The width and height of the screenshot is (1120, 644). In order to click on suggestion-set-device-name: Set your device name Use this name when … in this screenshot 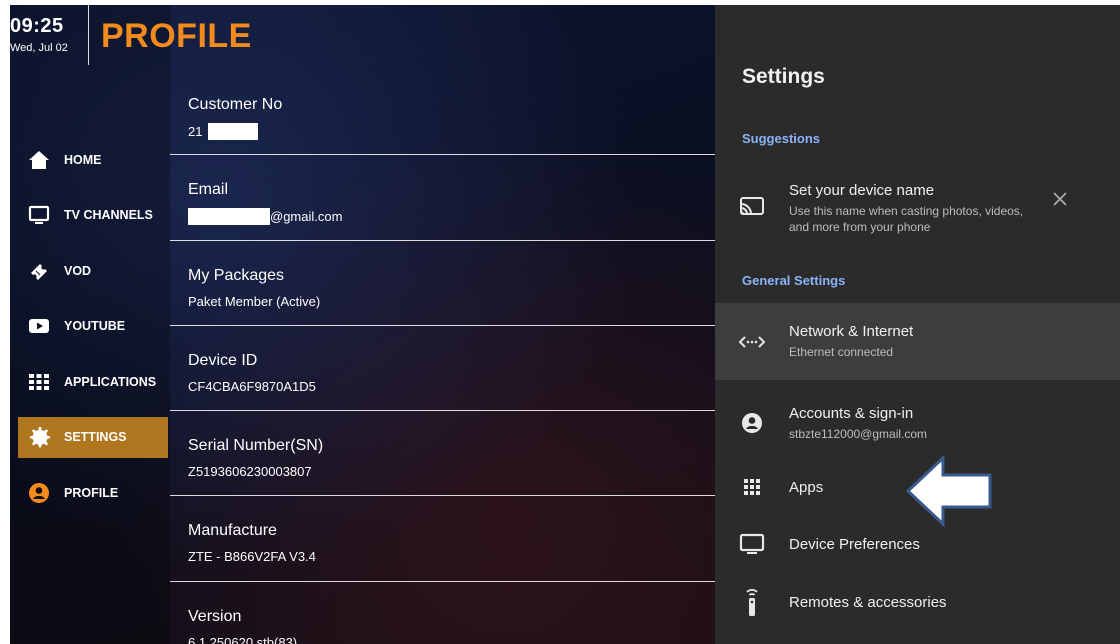, I will do `click(917, 210)`.